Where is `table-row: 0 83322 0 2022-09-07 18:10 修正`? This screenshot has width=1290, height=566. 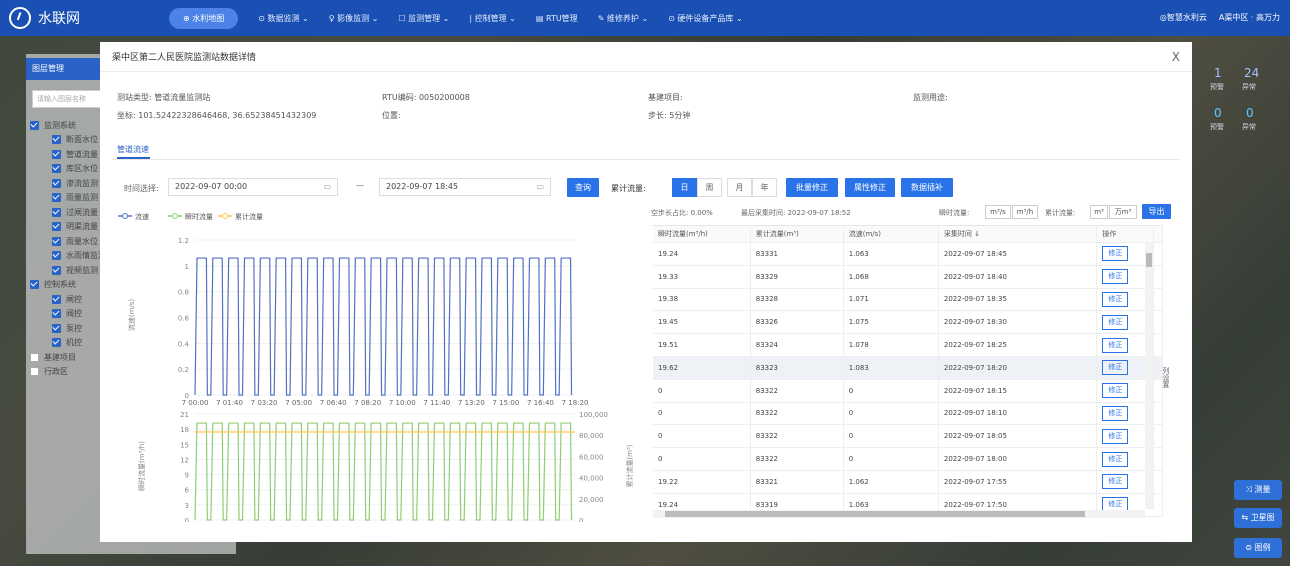 table-row: 0 83322 0 2022-09-07 18:10 修正 is located at coordinates (908, 414).